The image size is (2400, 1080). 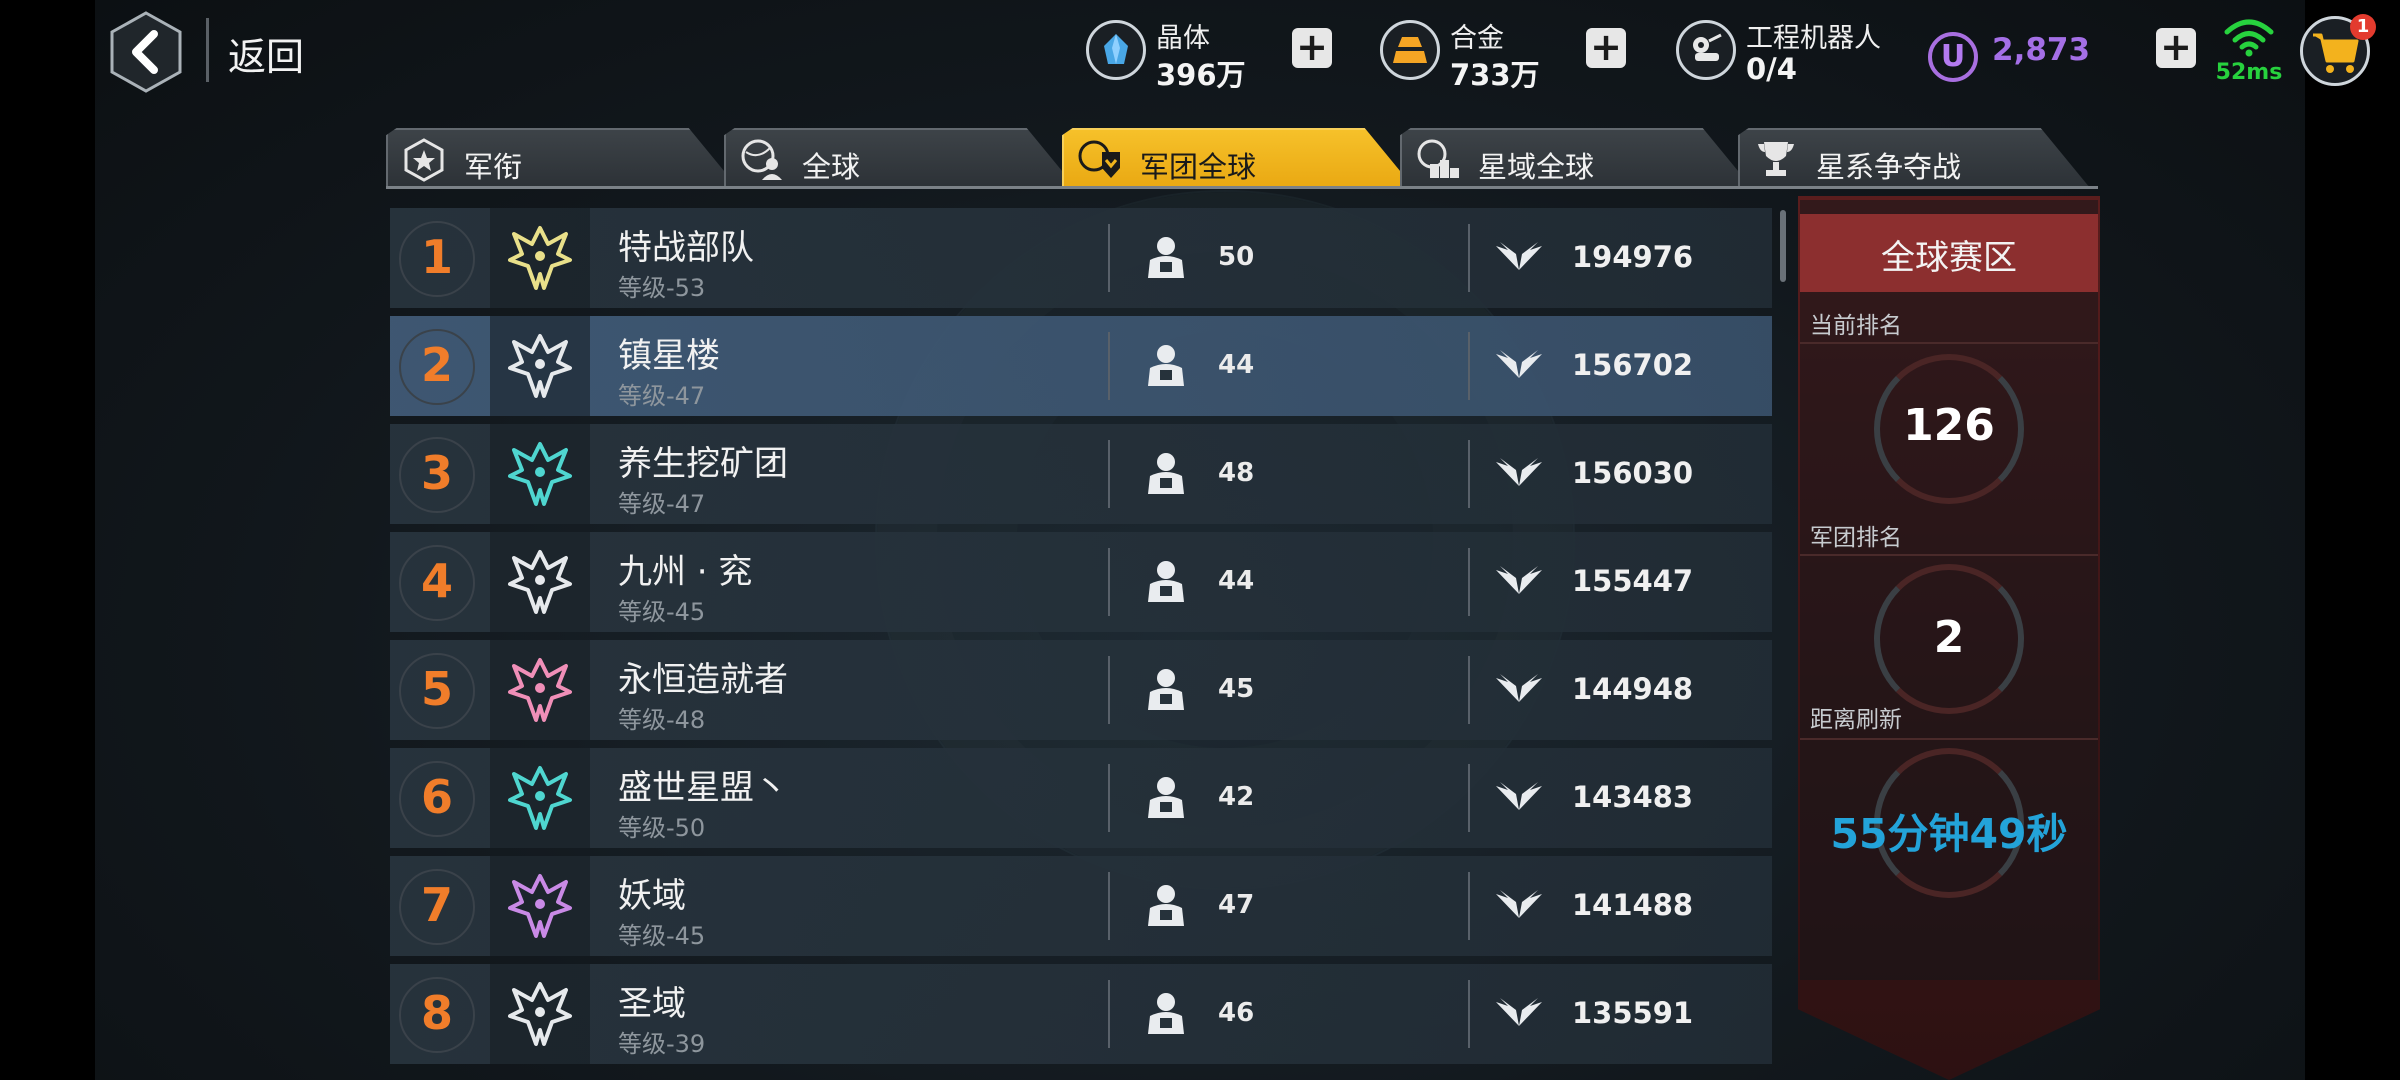 I want to click on member-count: 42, so click(x=1236, y=797).